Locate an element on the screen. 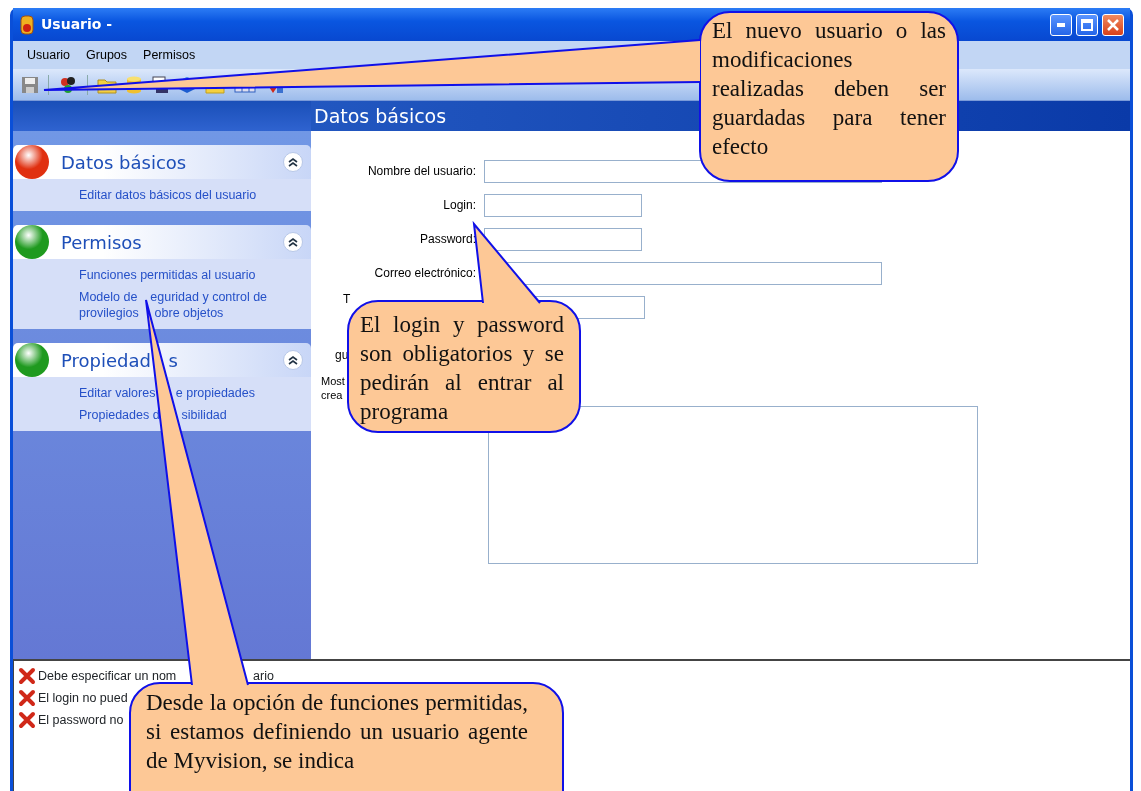  section-title: Datos básicos is located at coordinates (124, 162).